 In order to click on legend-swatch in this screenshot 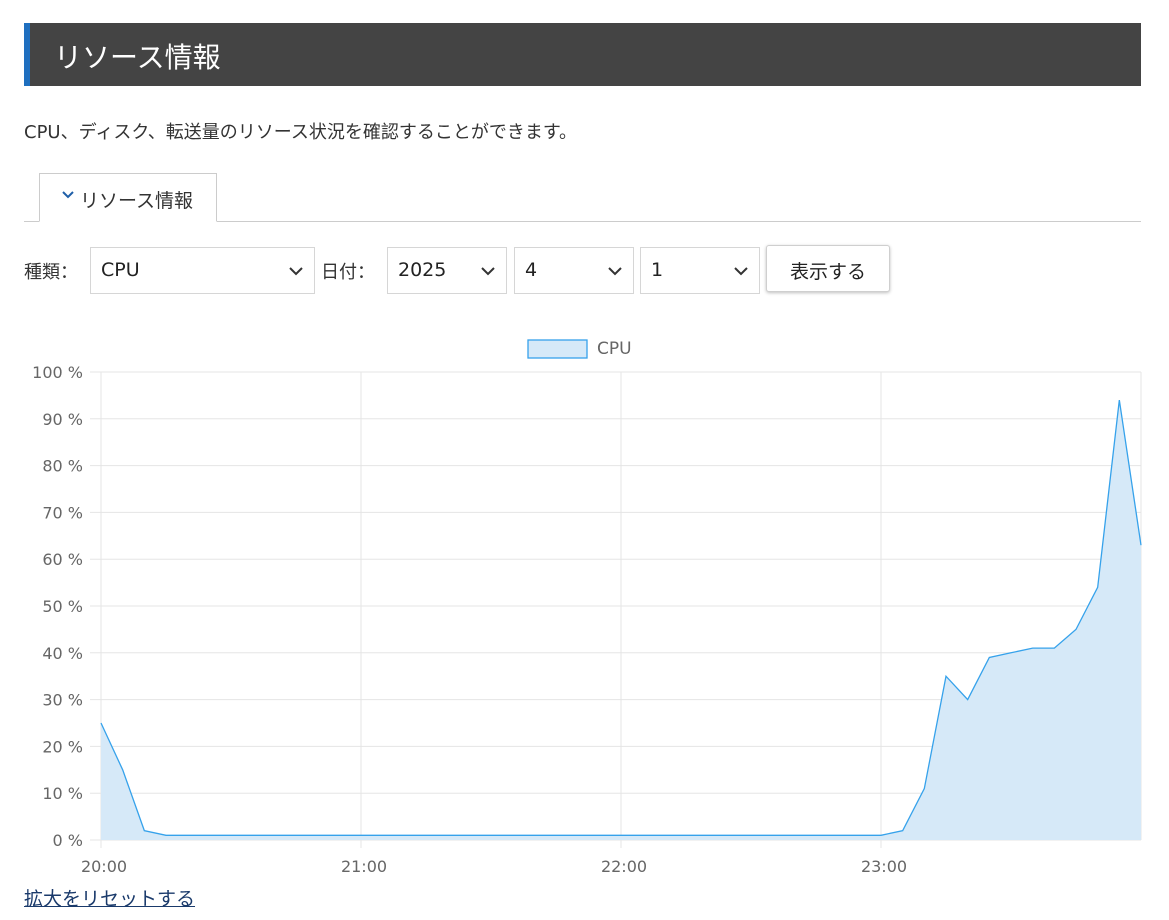, I will do `click(557, 349)`.